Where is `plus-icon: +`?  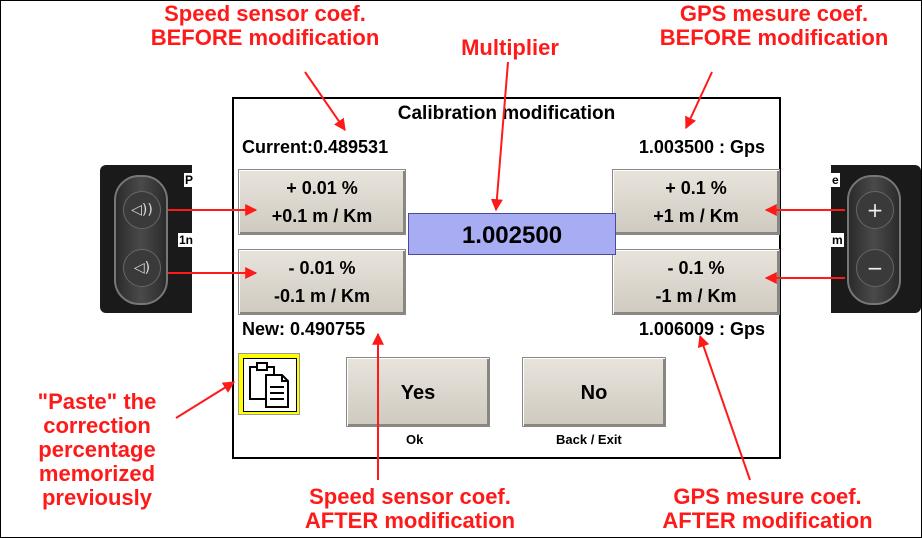
plus-icon: + is located at coordinates (875, 210).